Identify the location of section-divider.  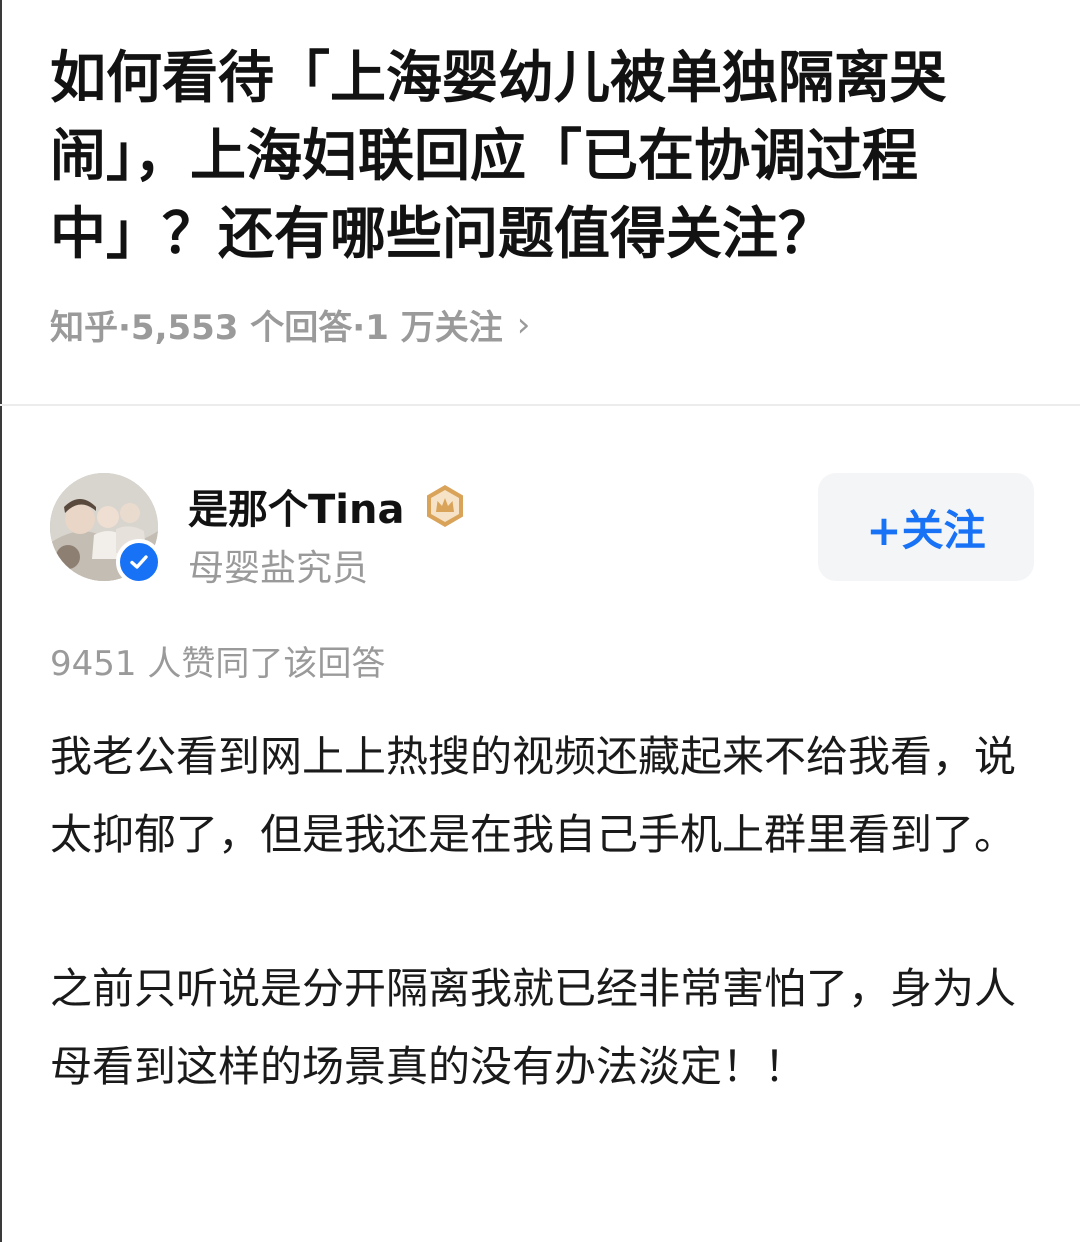
(540, 405).